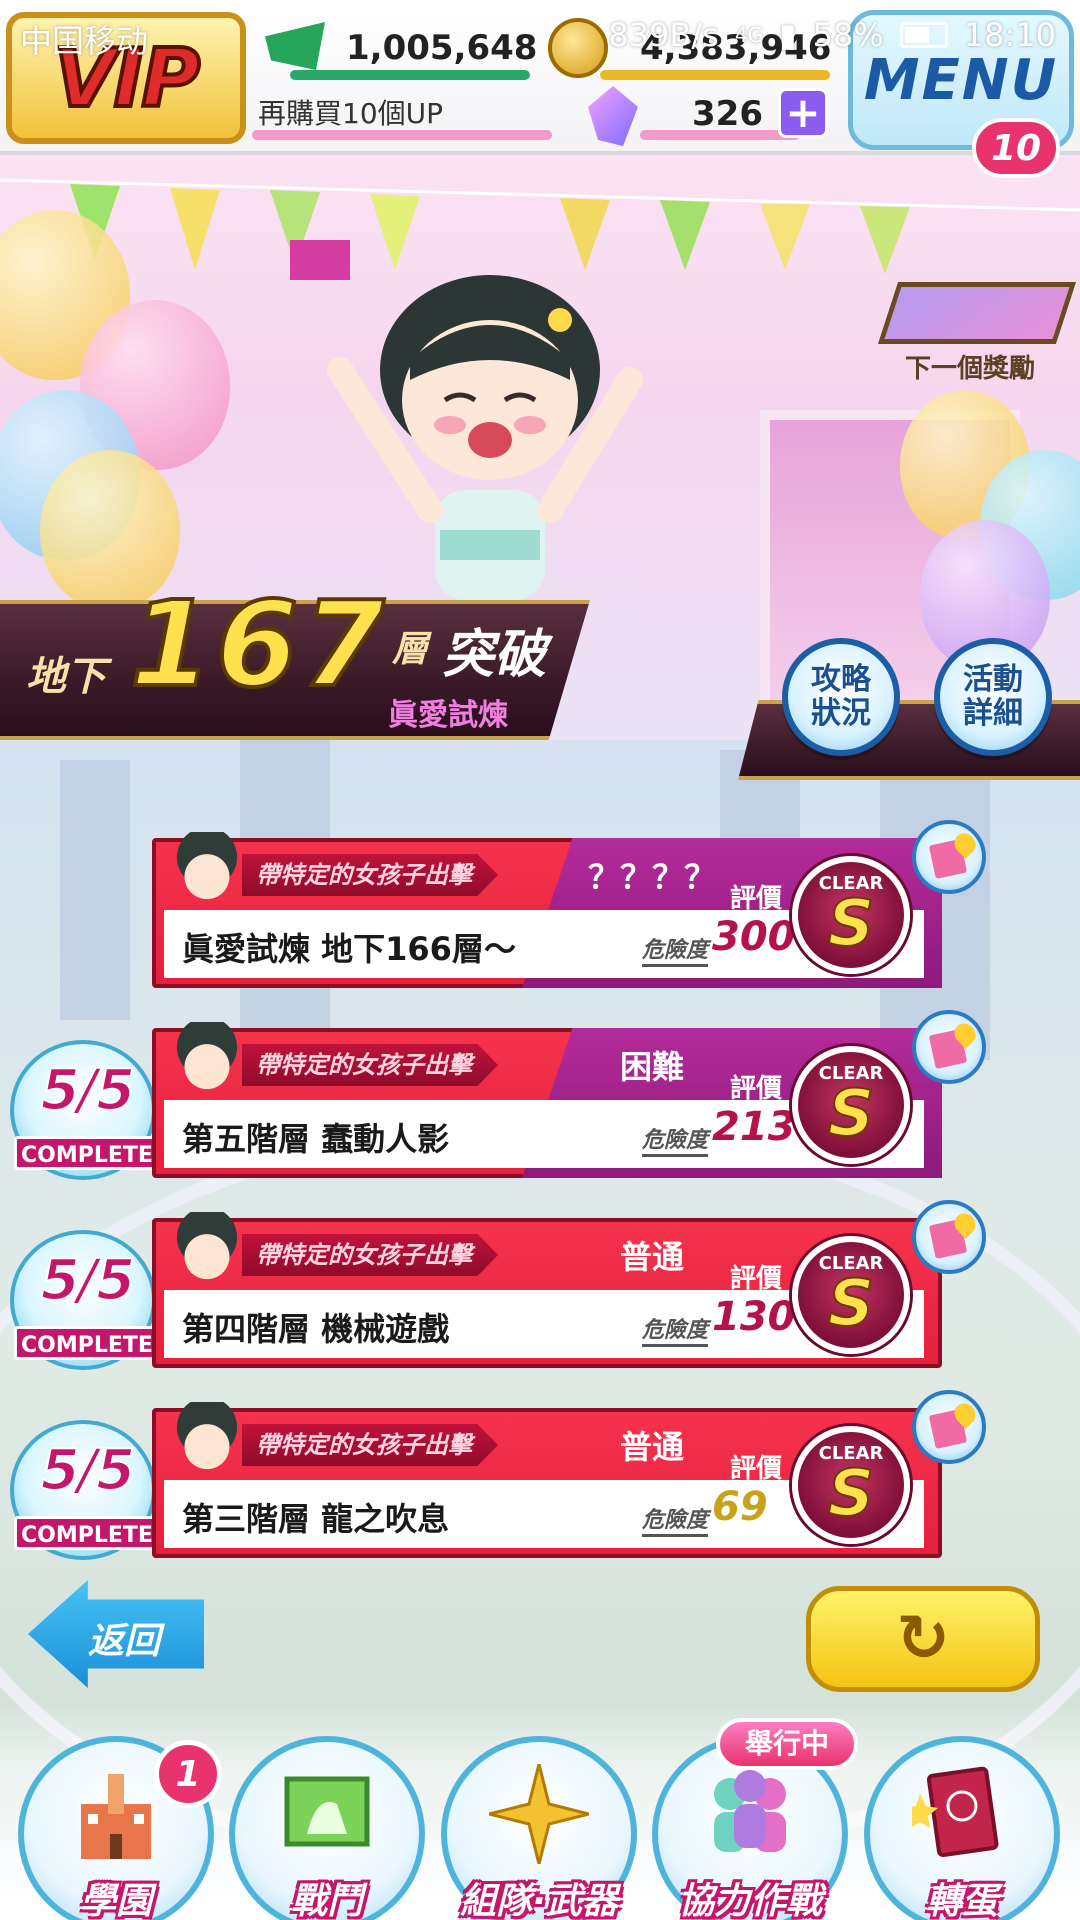 Image resolution: width=1080 pixels, height=1920 pixels. I want to click on bottom-nav: 學園 1 戰鬥 組隊·武器 協力作戰 轉蛋, so click(540, 1810).